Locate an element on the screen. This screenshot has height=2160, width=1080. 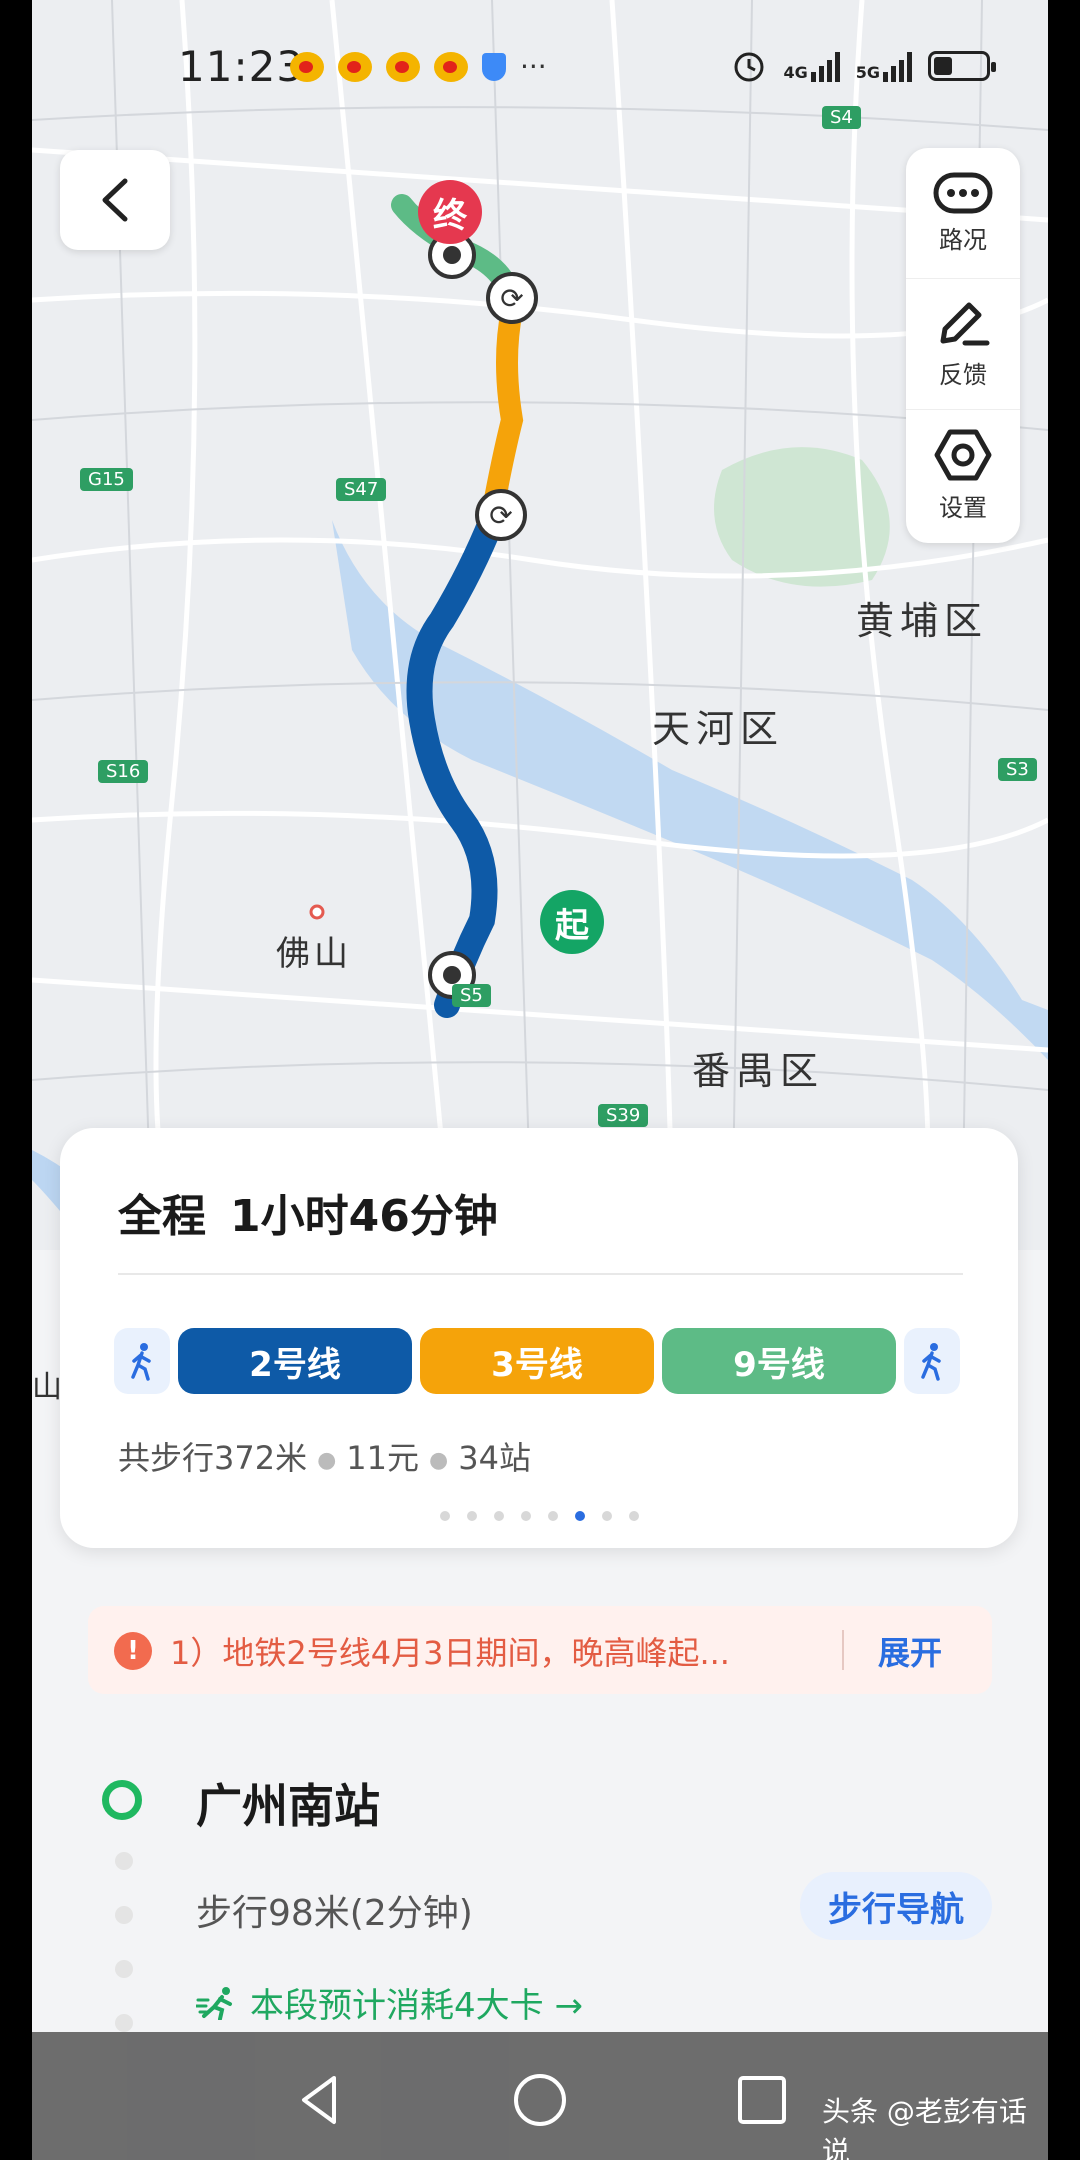
settings-label: 设置 is located at coordinates (963, 507).